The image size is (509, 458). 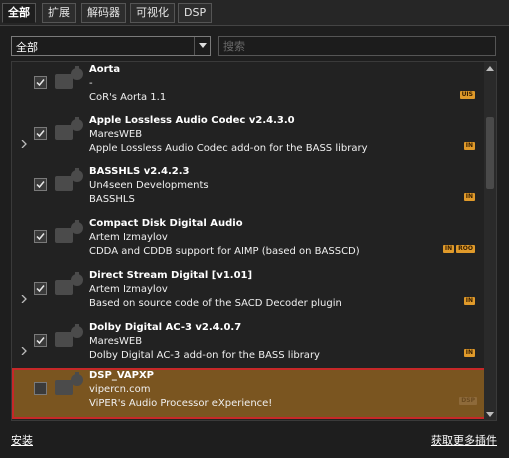 What do you see at coordinates (103, 13) in the screenshot?
I see `tab-decoders: 解码器` at bounding box center [103, 13].